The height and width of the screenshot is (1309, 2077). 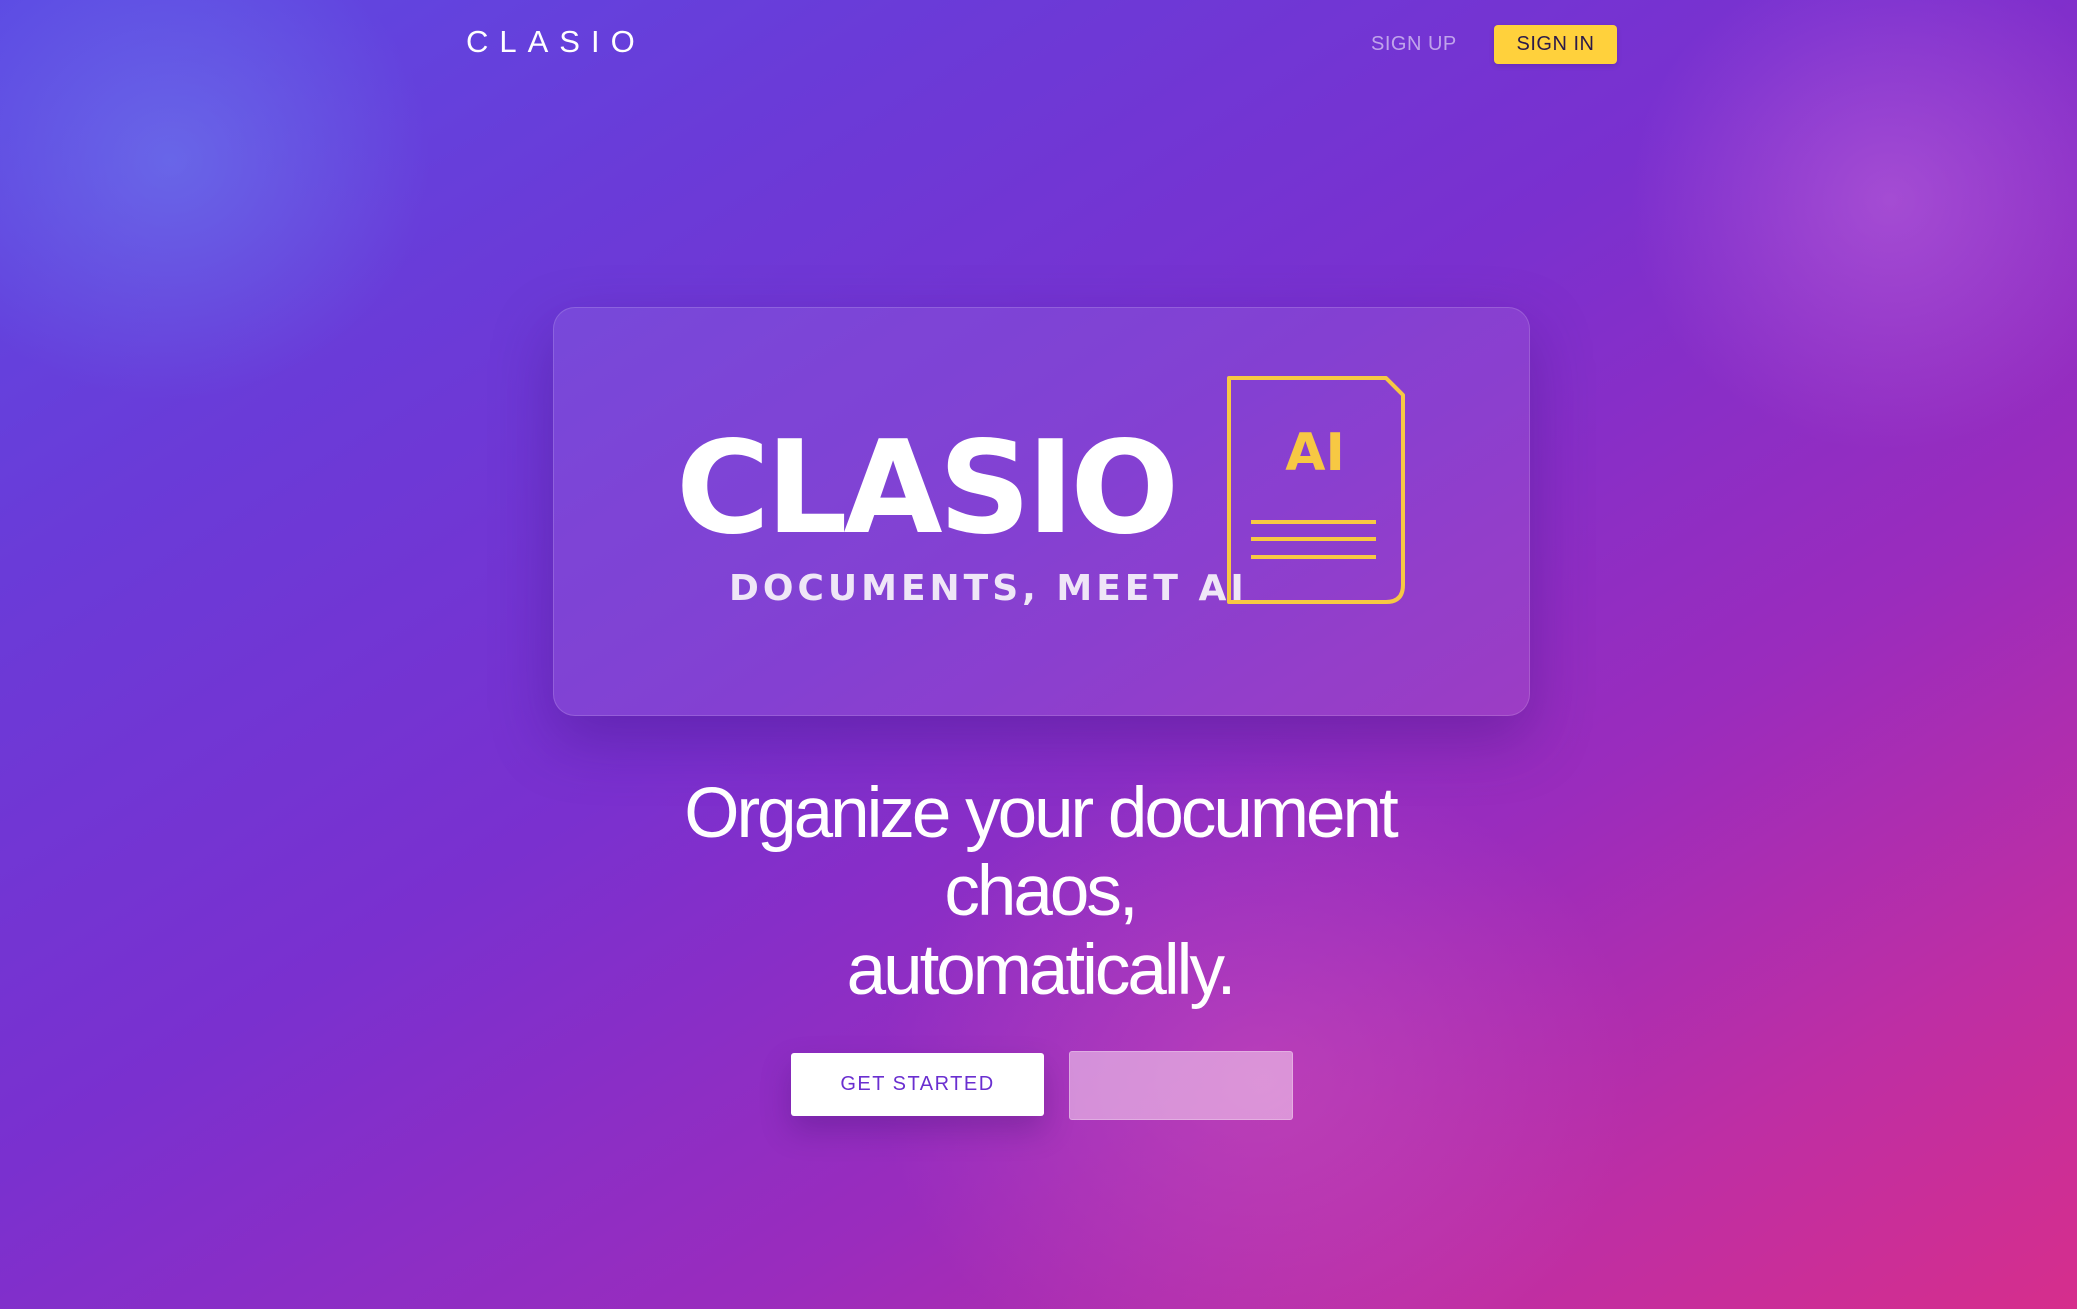 What do you see at coordinates (556, 42) in the screenshot?
I see `nav-logo: CLASIO` at bounding box center [556, 42].